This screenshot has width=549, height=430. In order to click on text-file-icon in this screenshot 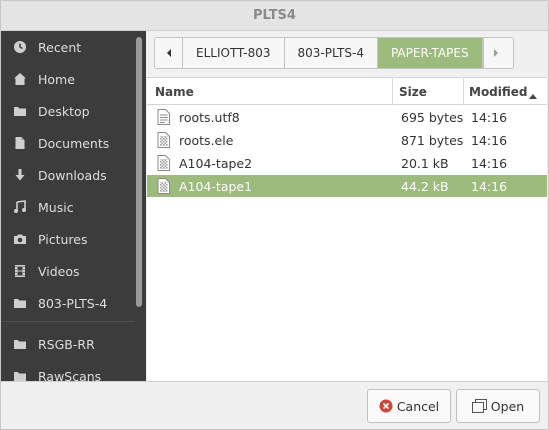, I will do `click(163, 117)`.